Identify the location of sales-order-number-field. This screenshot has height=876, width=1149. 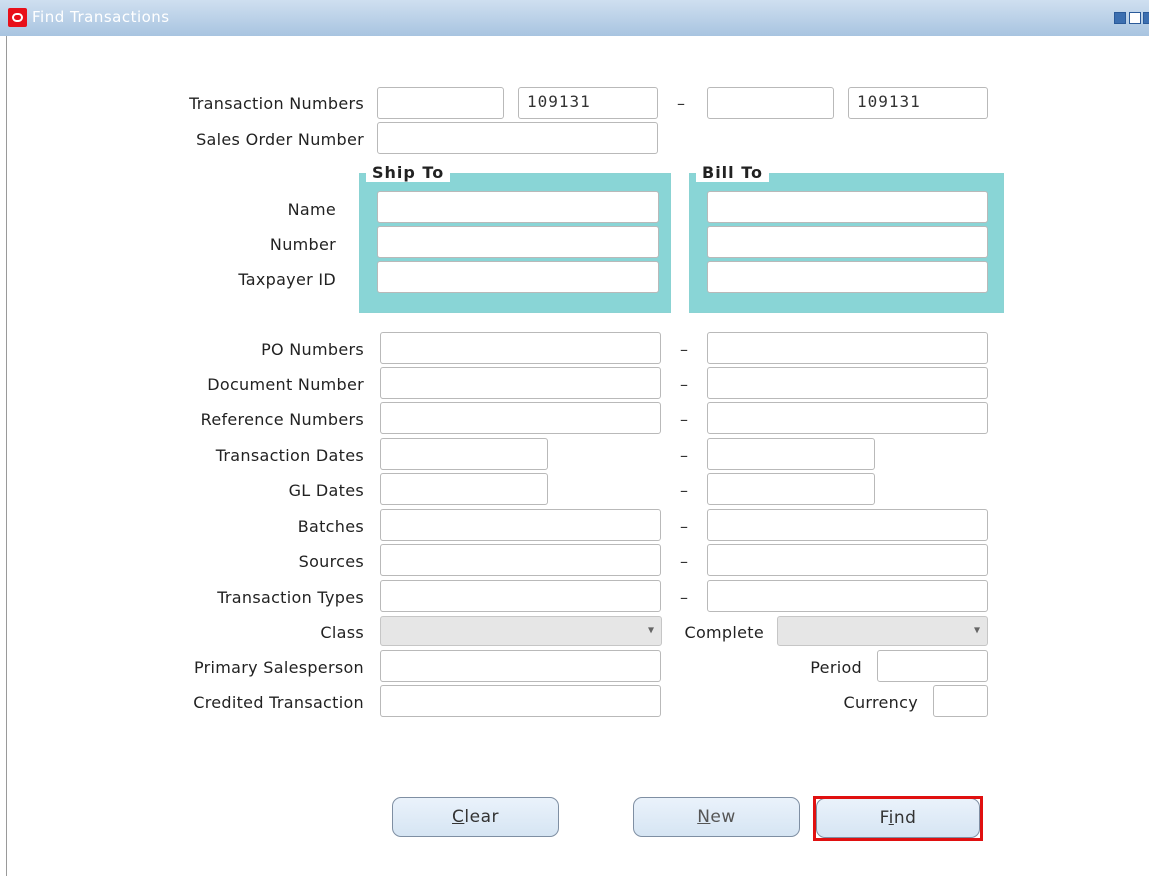
(517, 138).